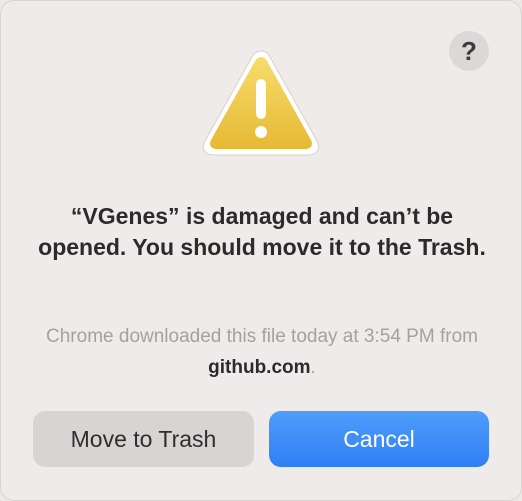  What do you see at coordinates (261, 103) in the screenshot?
I see `warning-triangle-icon` at bounding box center [261, 103].